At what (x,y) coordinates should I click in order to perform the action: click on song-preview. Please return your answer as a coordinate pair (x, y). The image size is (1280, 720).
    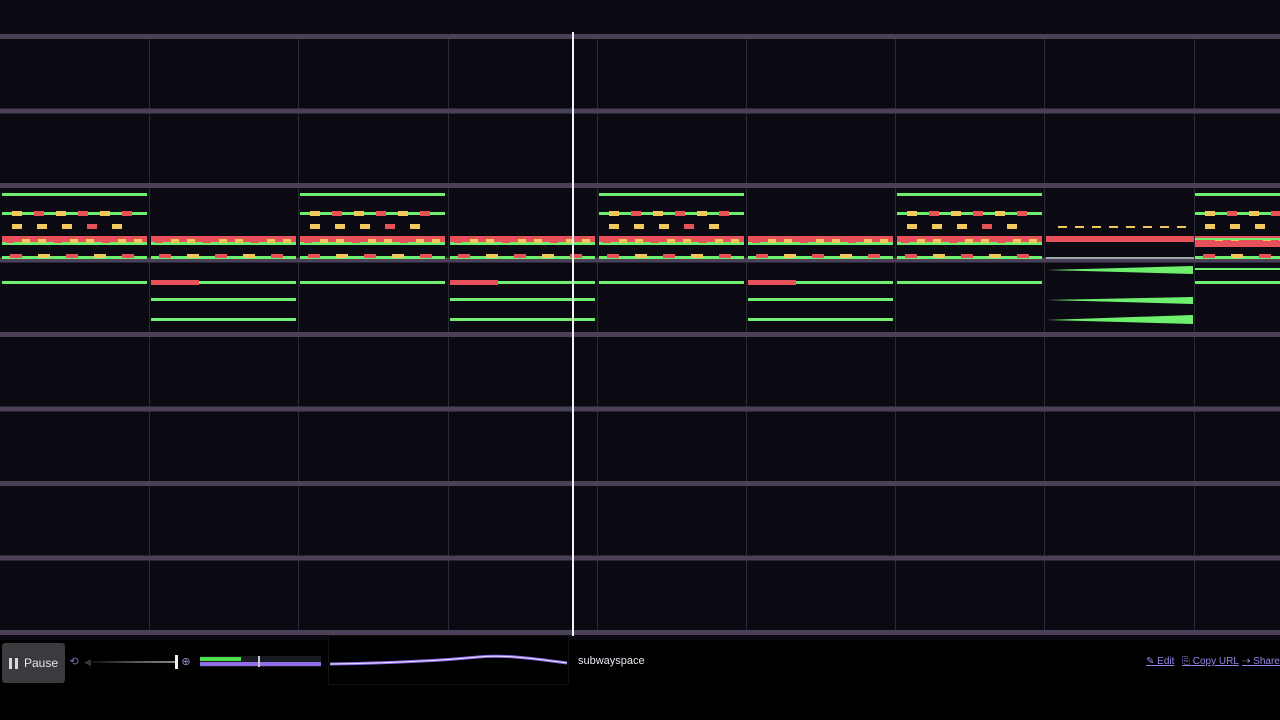
    Looking at the image, I should click on (448, 660).